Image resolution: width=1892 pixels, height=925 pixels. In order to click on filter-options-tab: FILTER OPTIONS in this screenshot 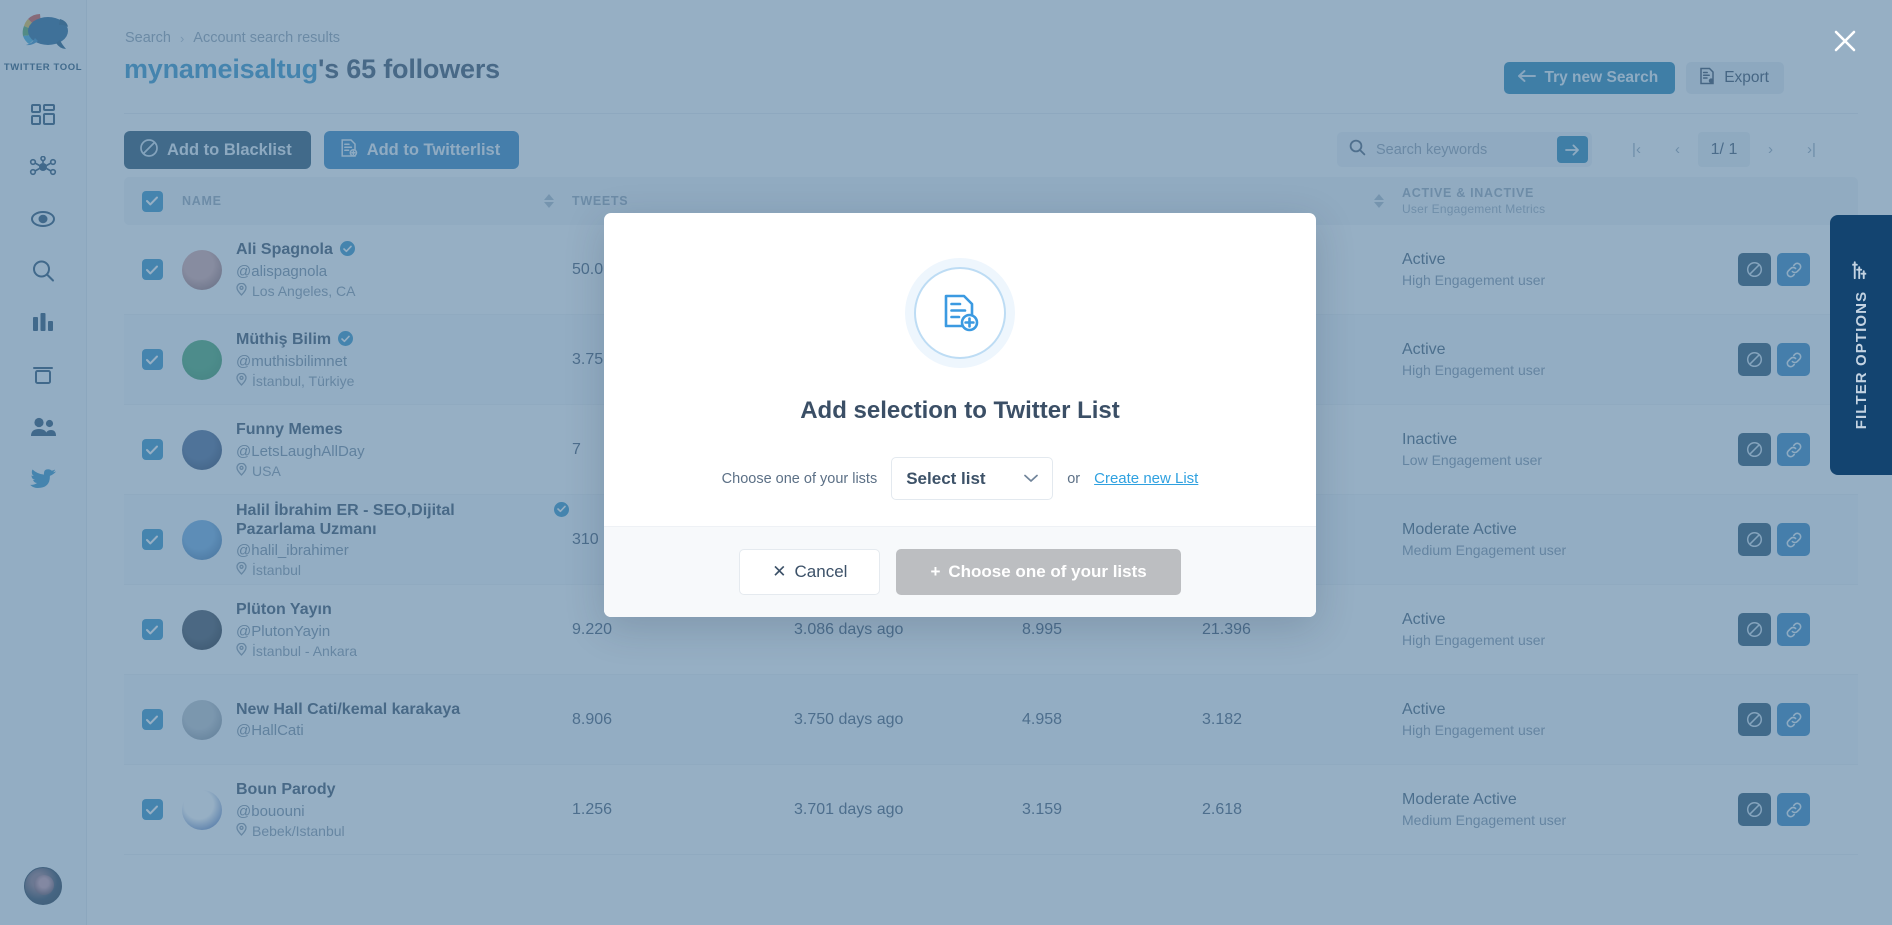, I will do `click(1861, 345)`.